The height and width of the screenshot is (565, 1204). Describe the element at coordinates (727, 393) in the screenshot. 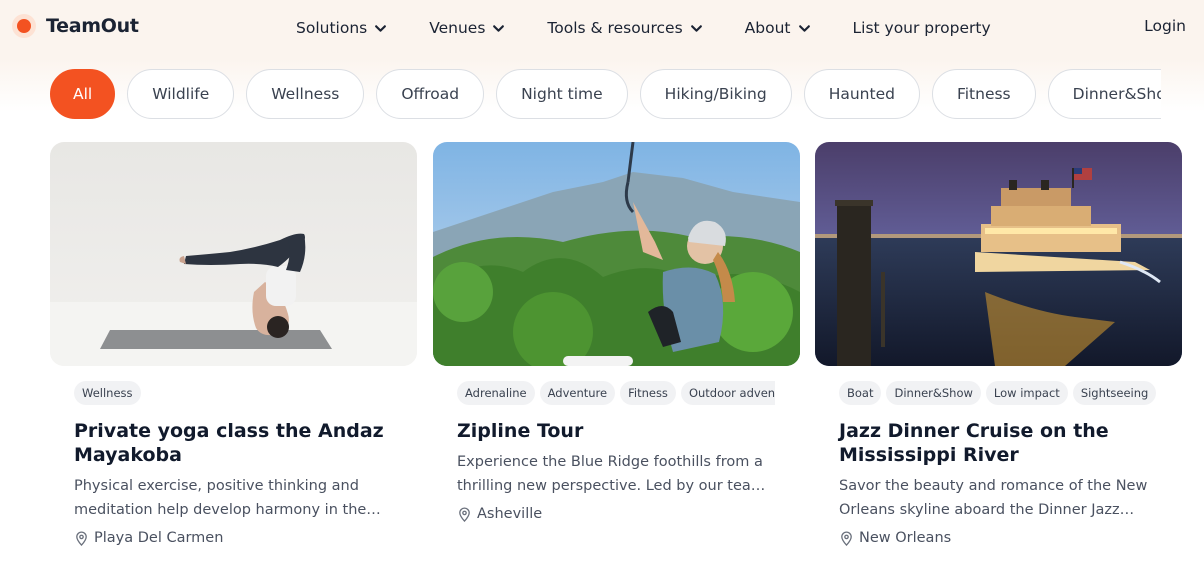

I see `tag-chip: Outdoor advent` at that location.